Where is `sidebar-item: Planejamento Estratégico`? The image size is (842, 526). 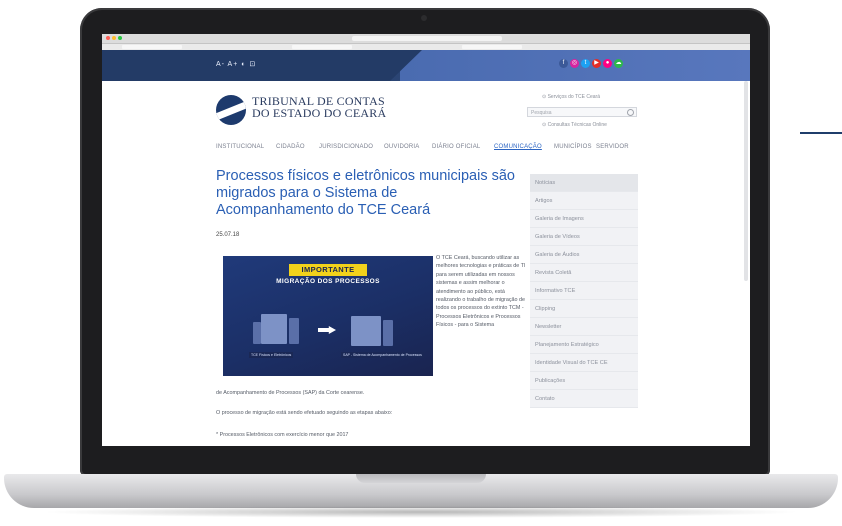 sidebar-item: Planejamento Estratégico is located at coordinates (584, 345).